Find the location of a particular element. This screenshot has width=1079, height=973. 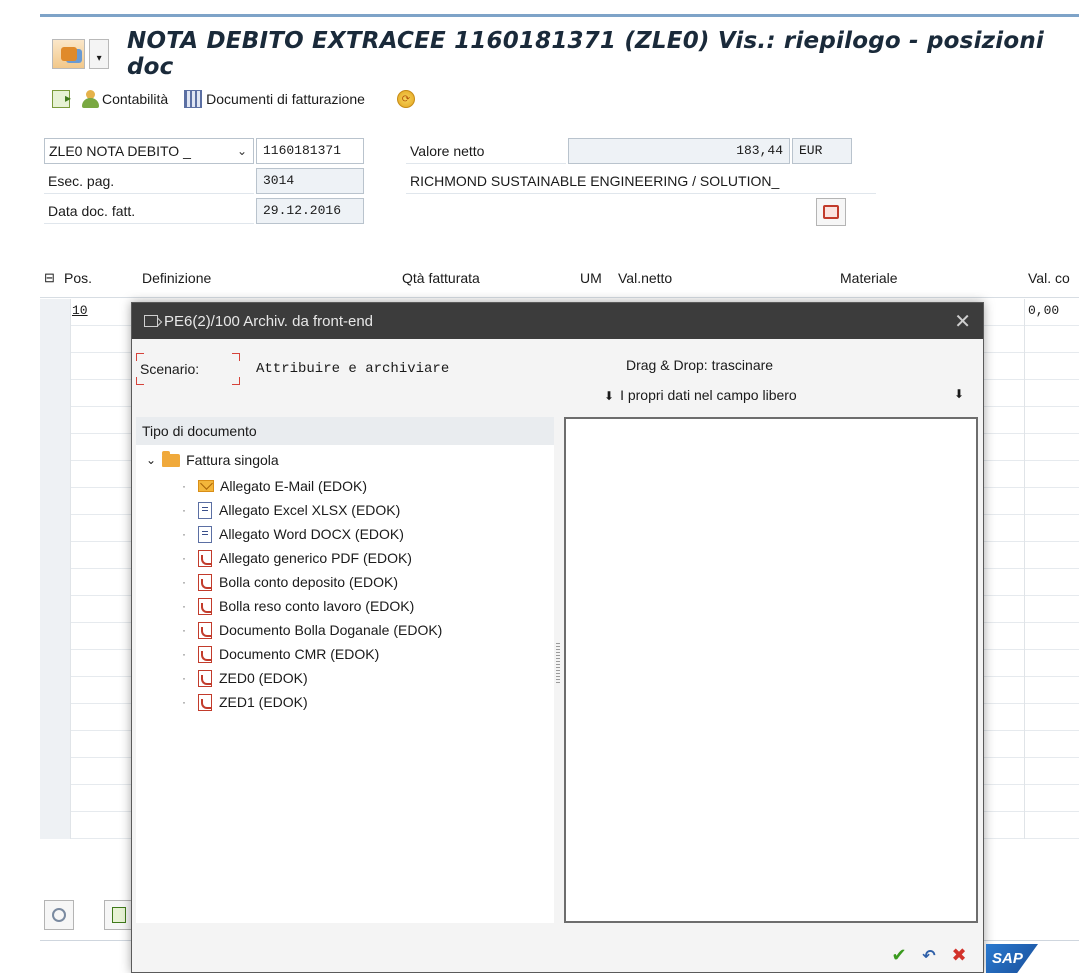

data-doc-label: Data doc. fatt. is located at coordinates (149, 211).